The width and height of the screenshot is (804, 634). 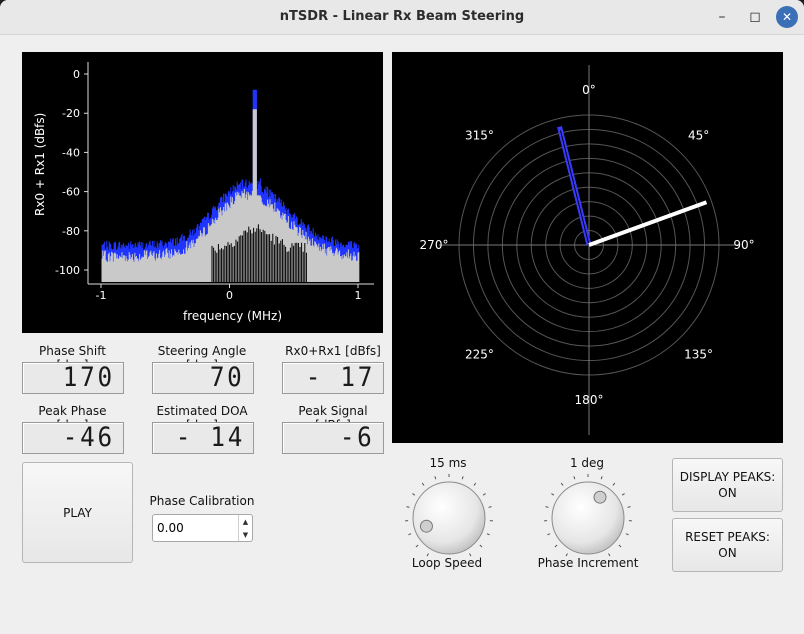 I want to click on estimated-doa-display: - 14, so click(x=203, y=438).